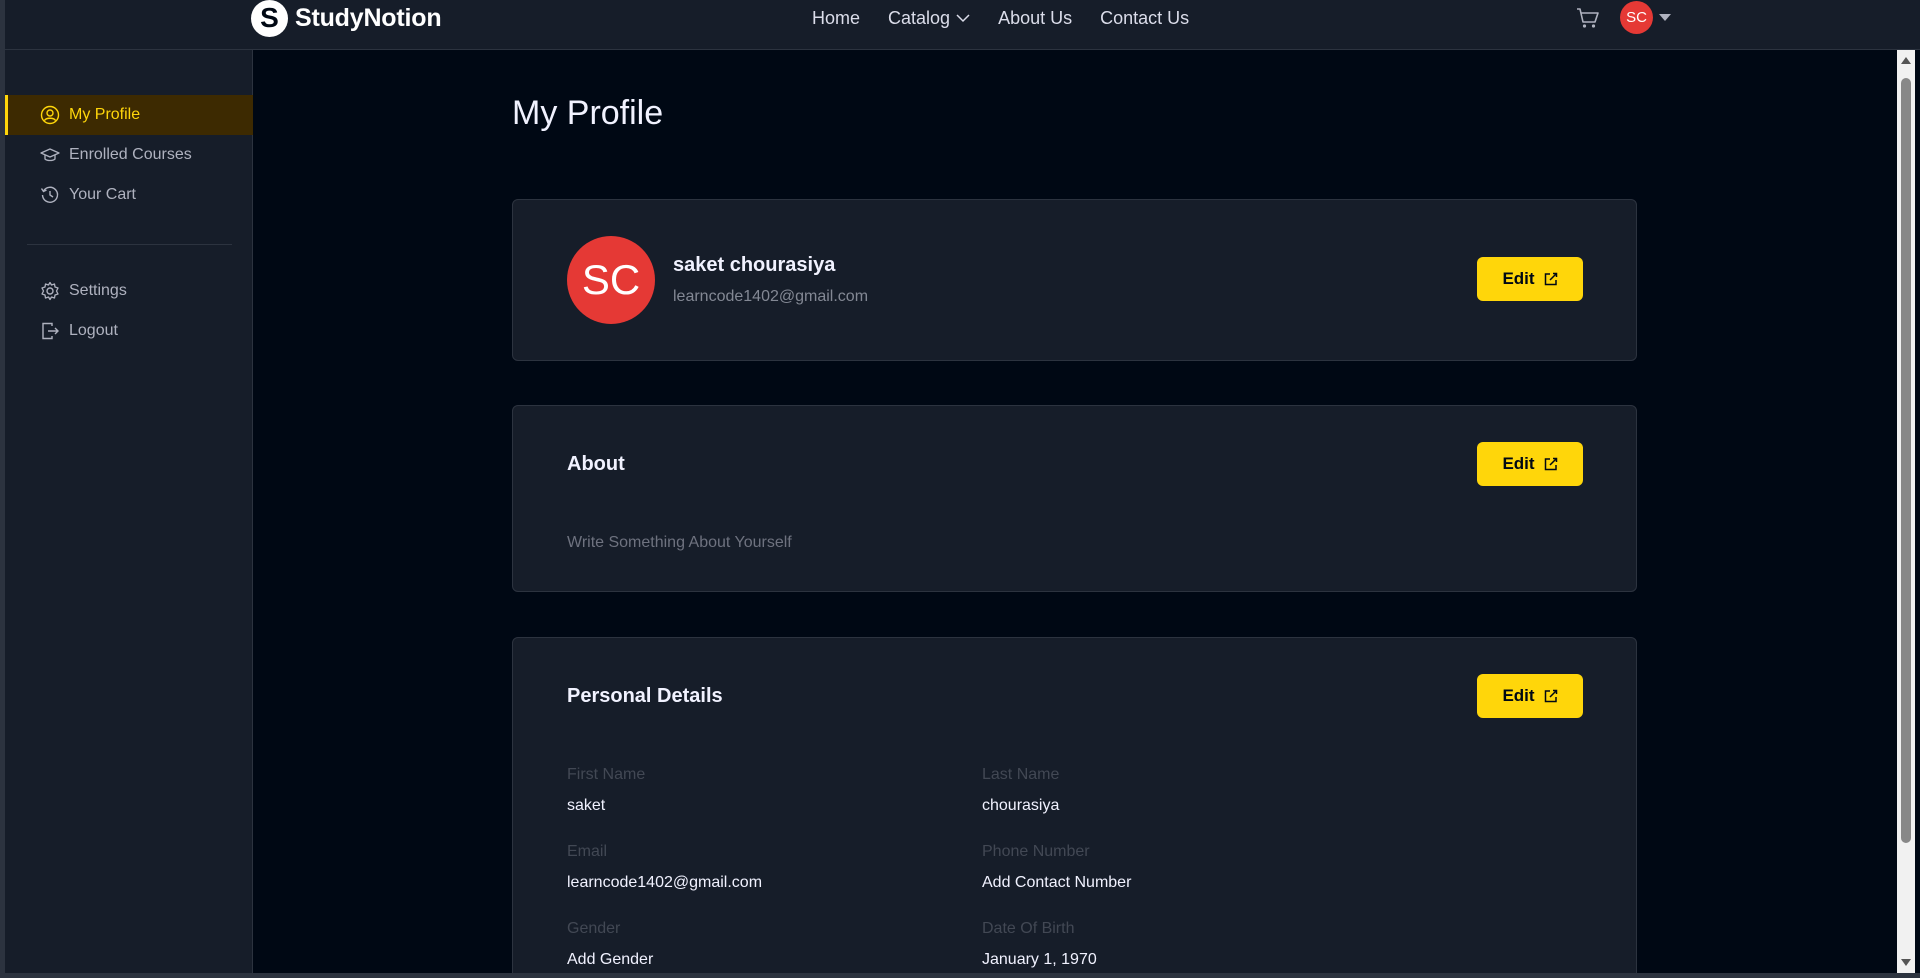  Describe the element at coordinates (610, 959) in the screenshot. I see `gender-value: Add Gender` at that location.